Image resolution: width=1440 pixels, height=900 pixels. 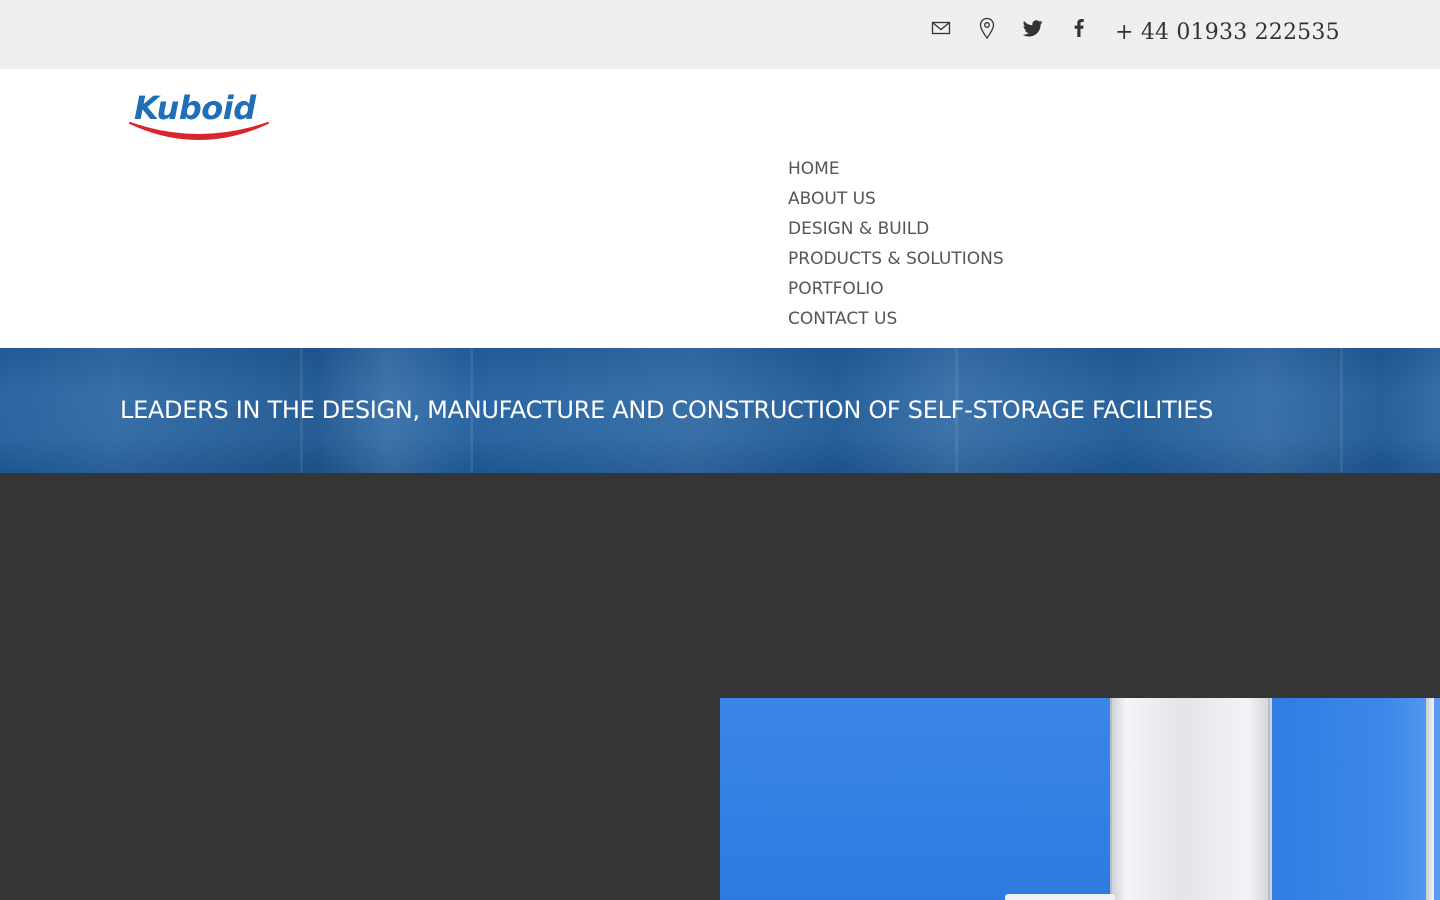 What do you see at coordinates (1033, 28) in the screenshot?
I see `twitter-icon` at bounding box center [1033, 28].